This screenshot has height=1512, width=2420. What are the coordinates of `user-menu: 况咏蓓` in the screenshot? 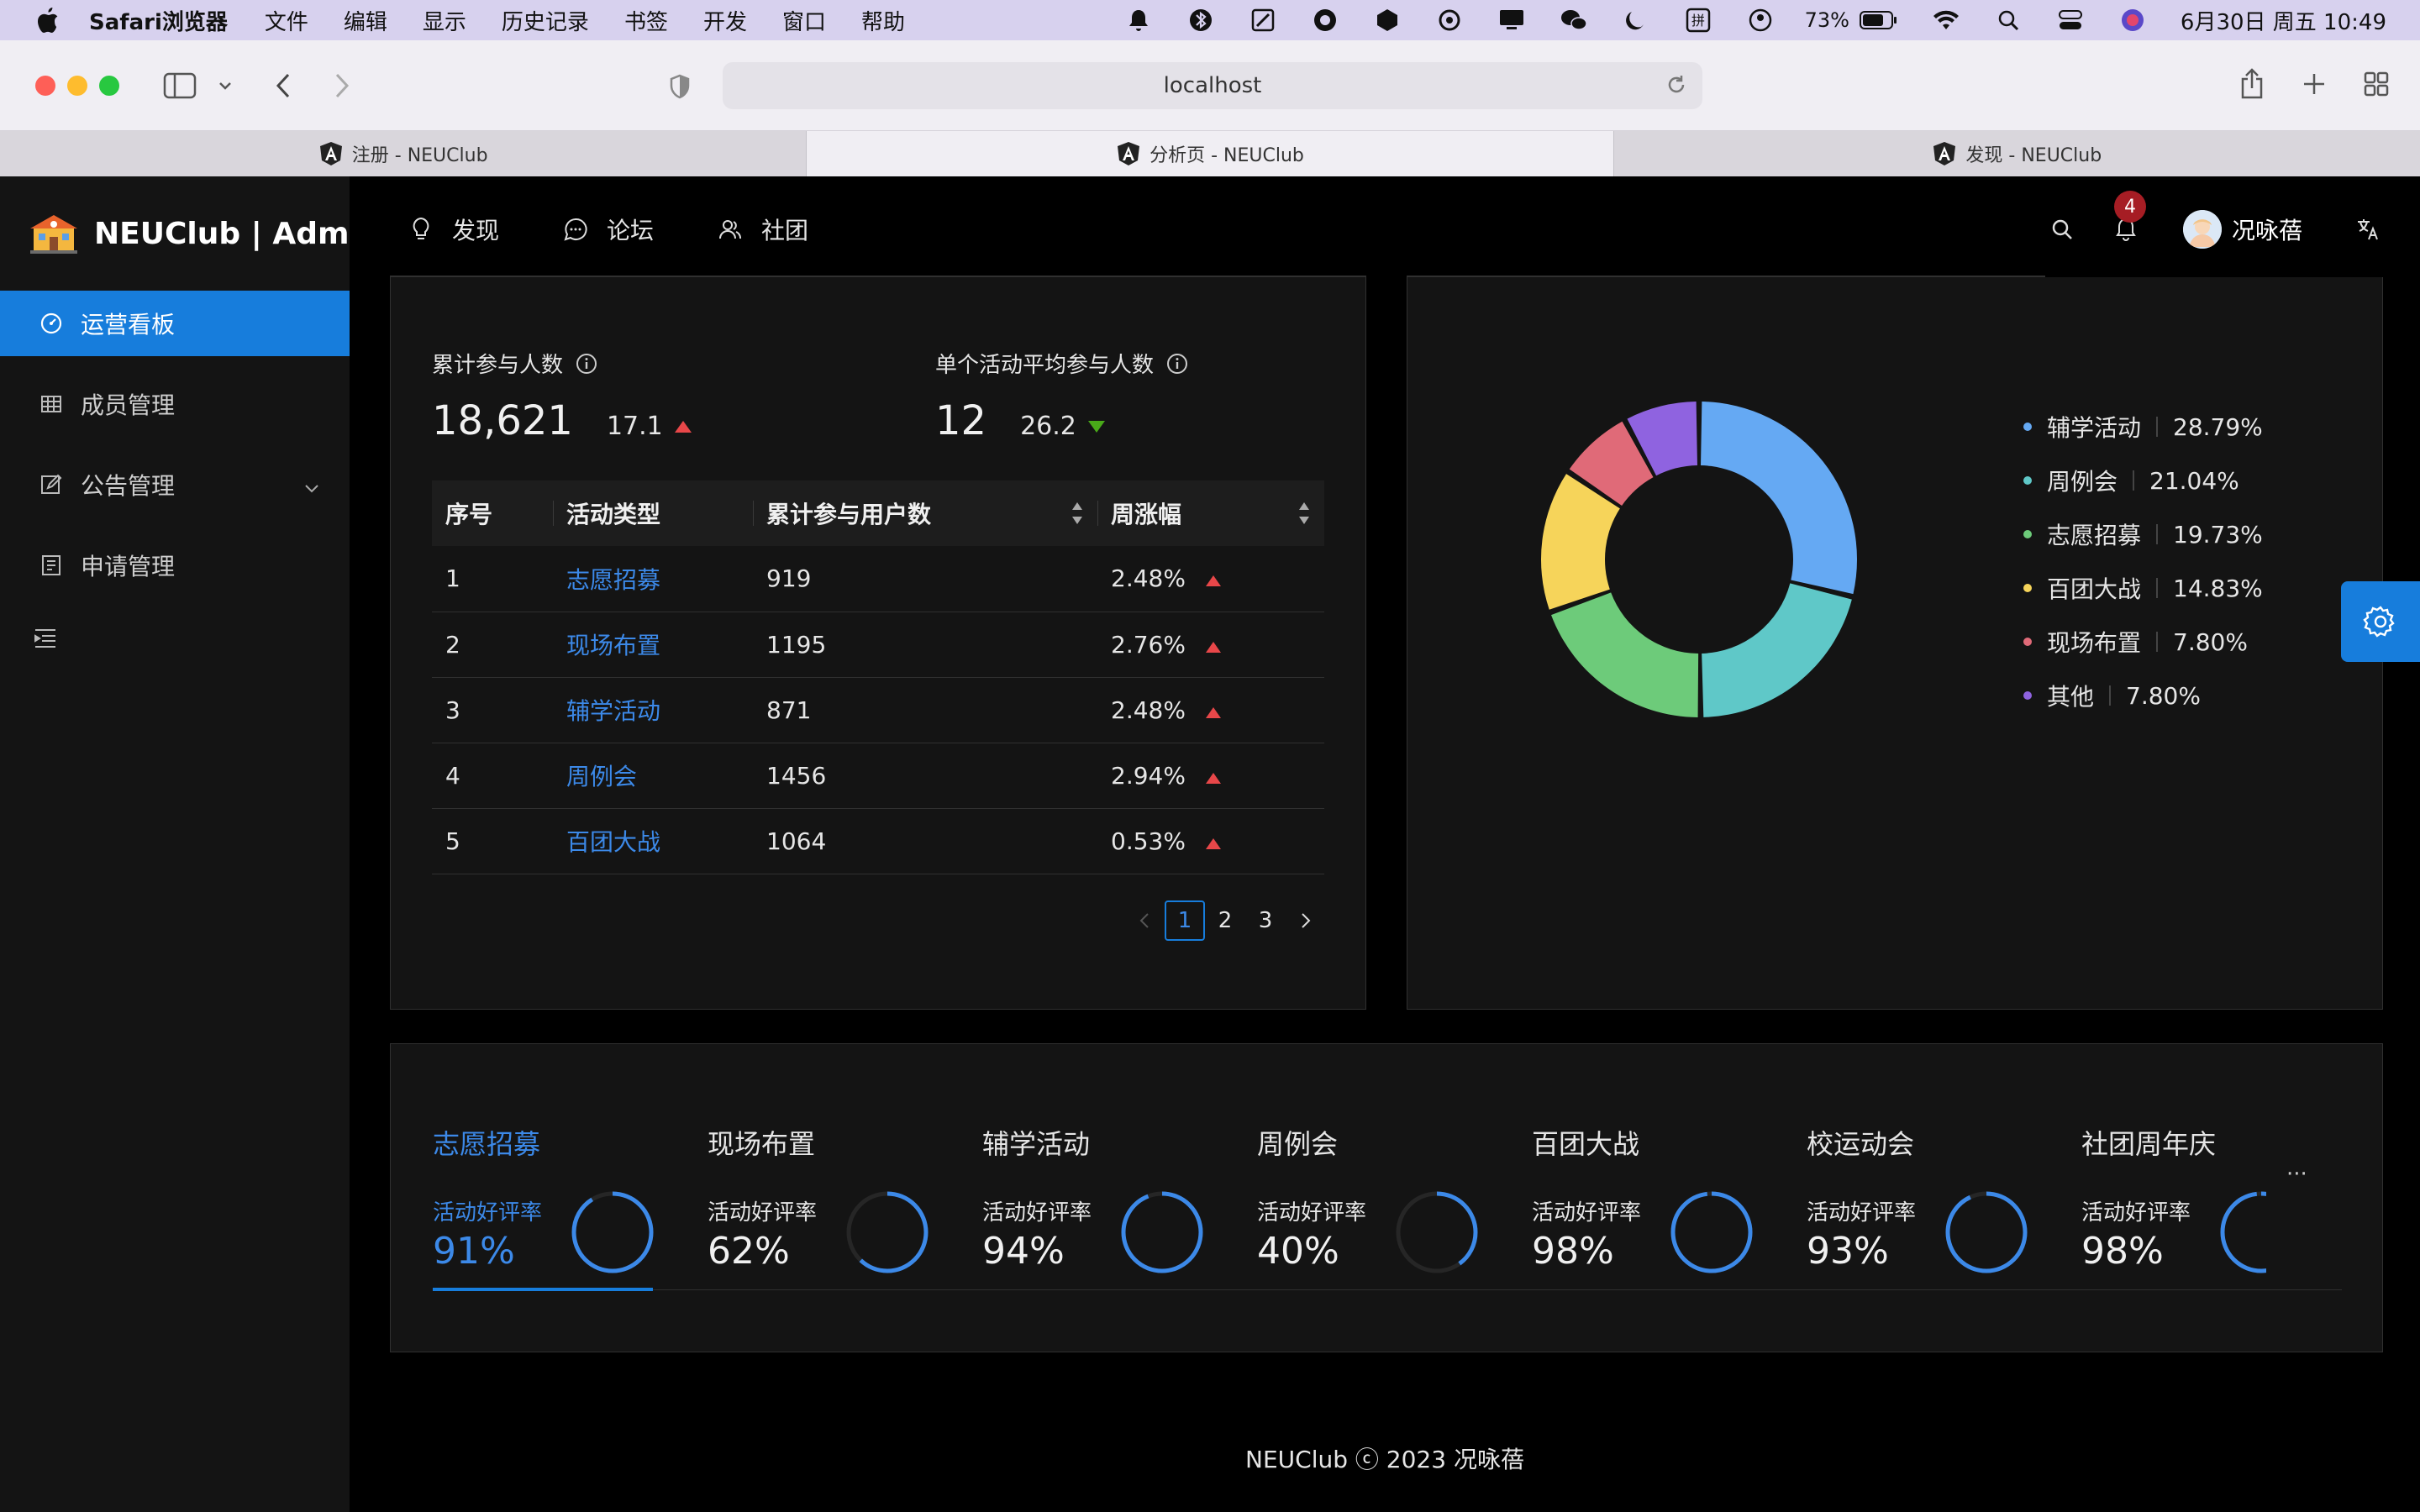 It's located at (2242, 229).